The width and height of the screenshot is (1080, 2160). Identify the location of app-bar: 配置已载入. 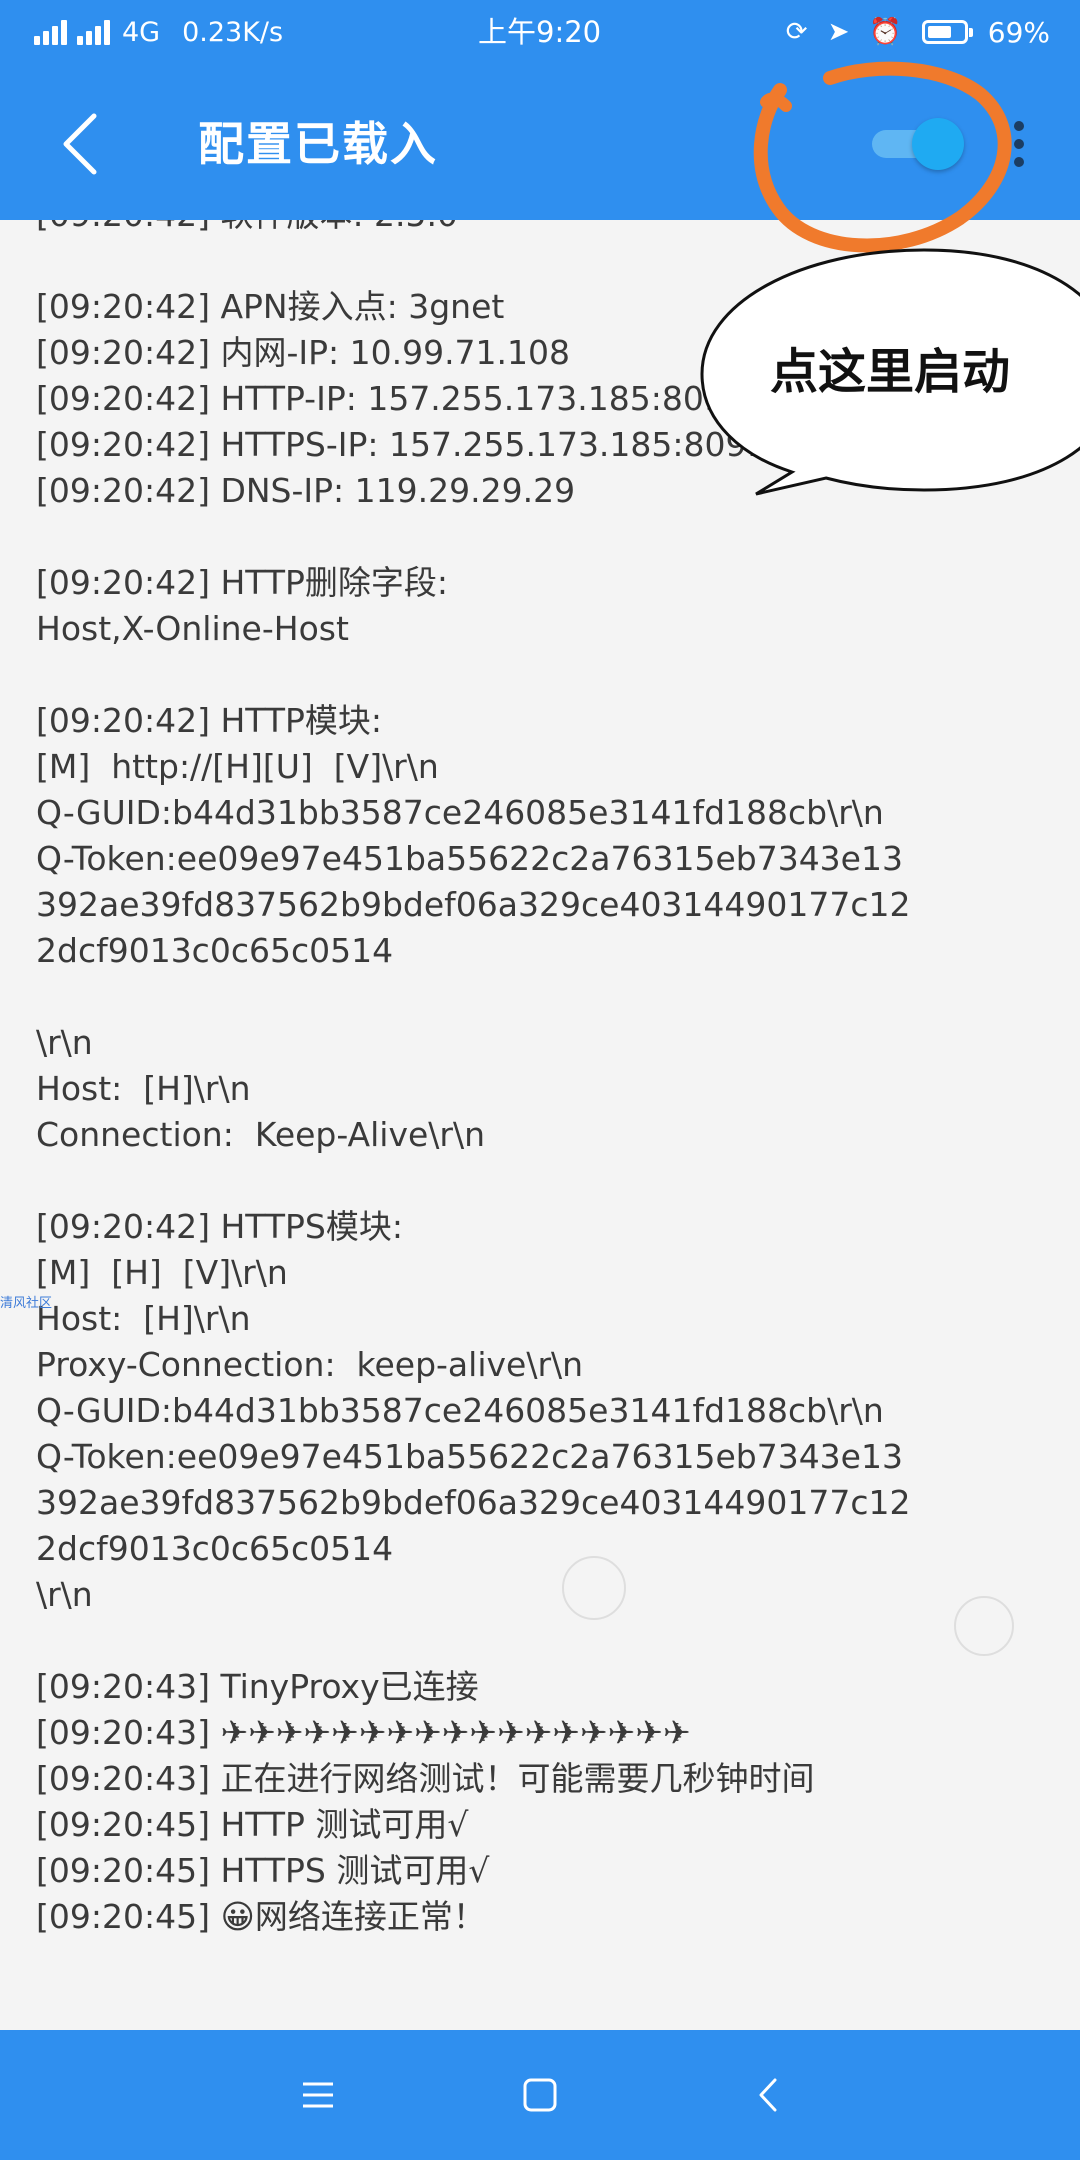
(540, 142).